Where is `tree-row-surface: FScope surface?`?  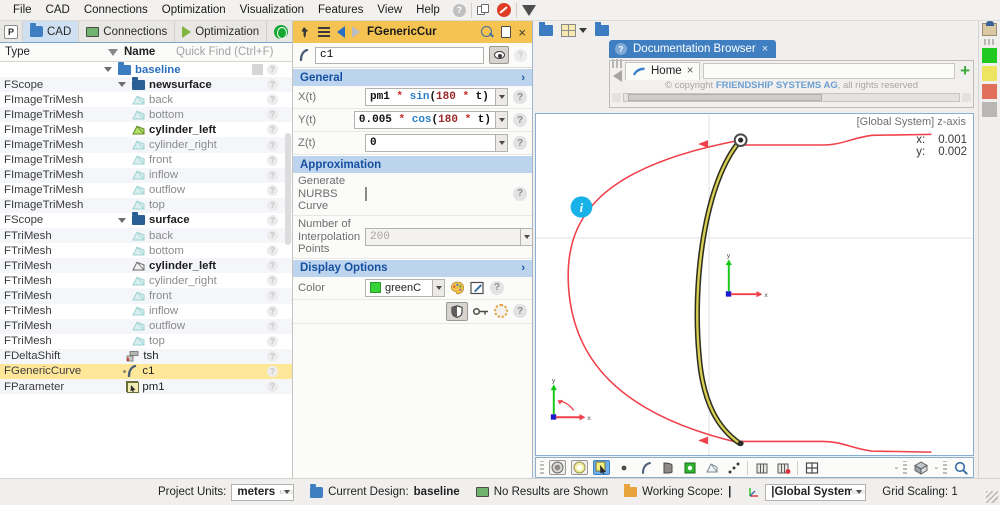
tree-row-surface: FScope surface? is located at coordinates (146, 220).